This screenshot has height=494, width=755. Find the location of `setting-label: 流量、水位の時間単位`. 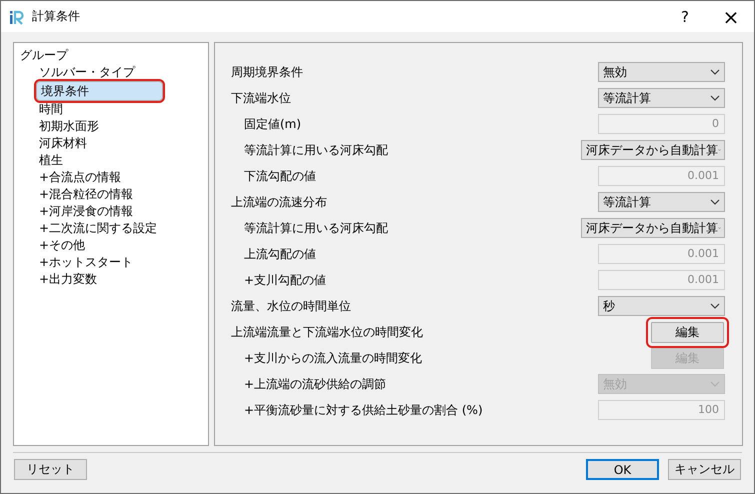

setting-label: 流量、水位の時間単位 is located at coordinates (291, 306).